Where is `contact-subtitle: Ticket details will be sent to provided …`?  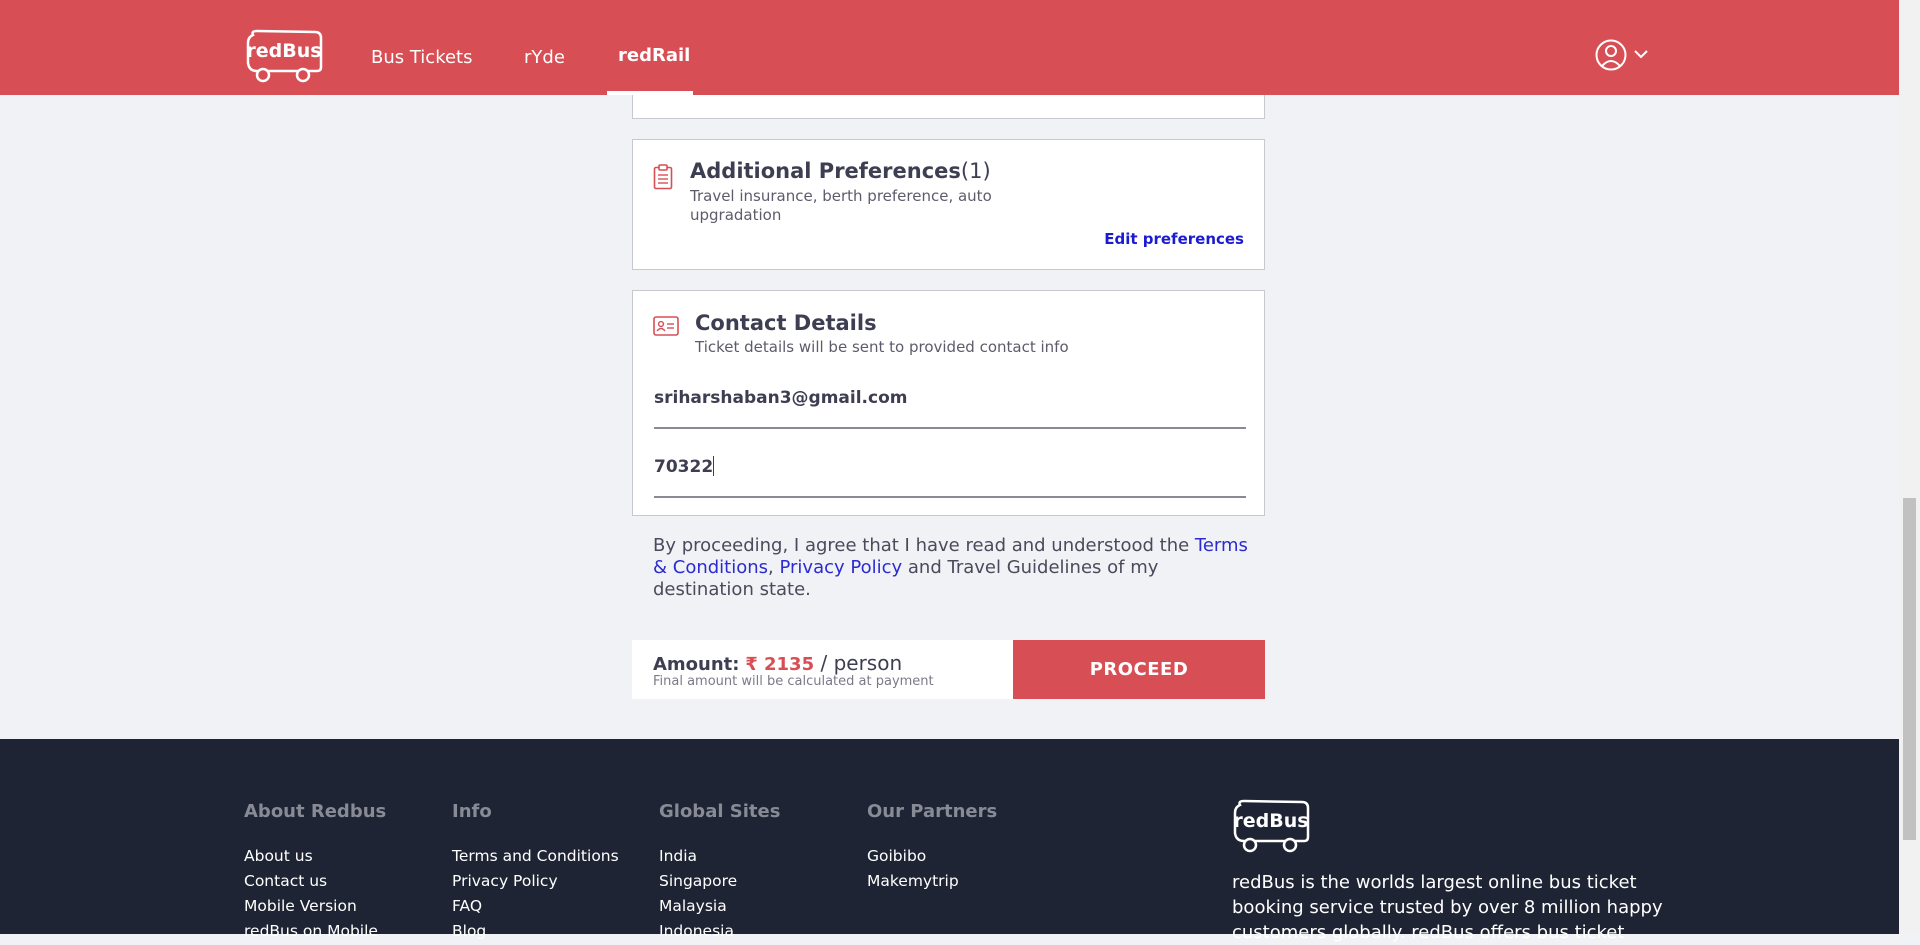
contact-subtitle: Ticket details will be sent to provided … is located at coordinates (882, 347).